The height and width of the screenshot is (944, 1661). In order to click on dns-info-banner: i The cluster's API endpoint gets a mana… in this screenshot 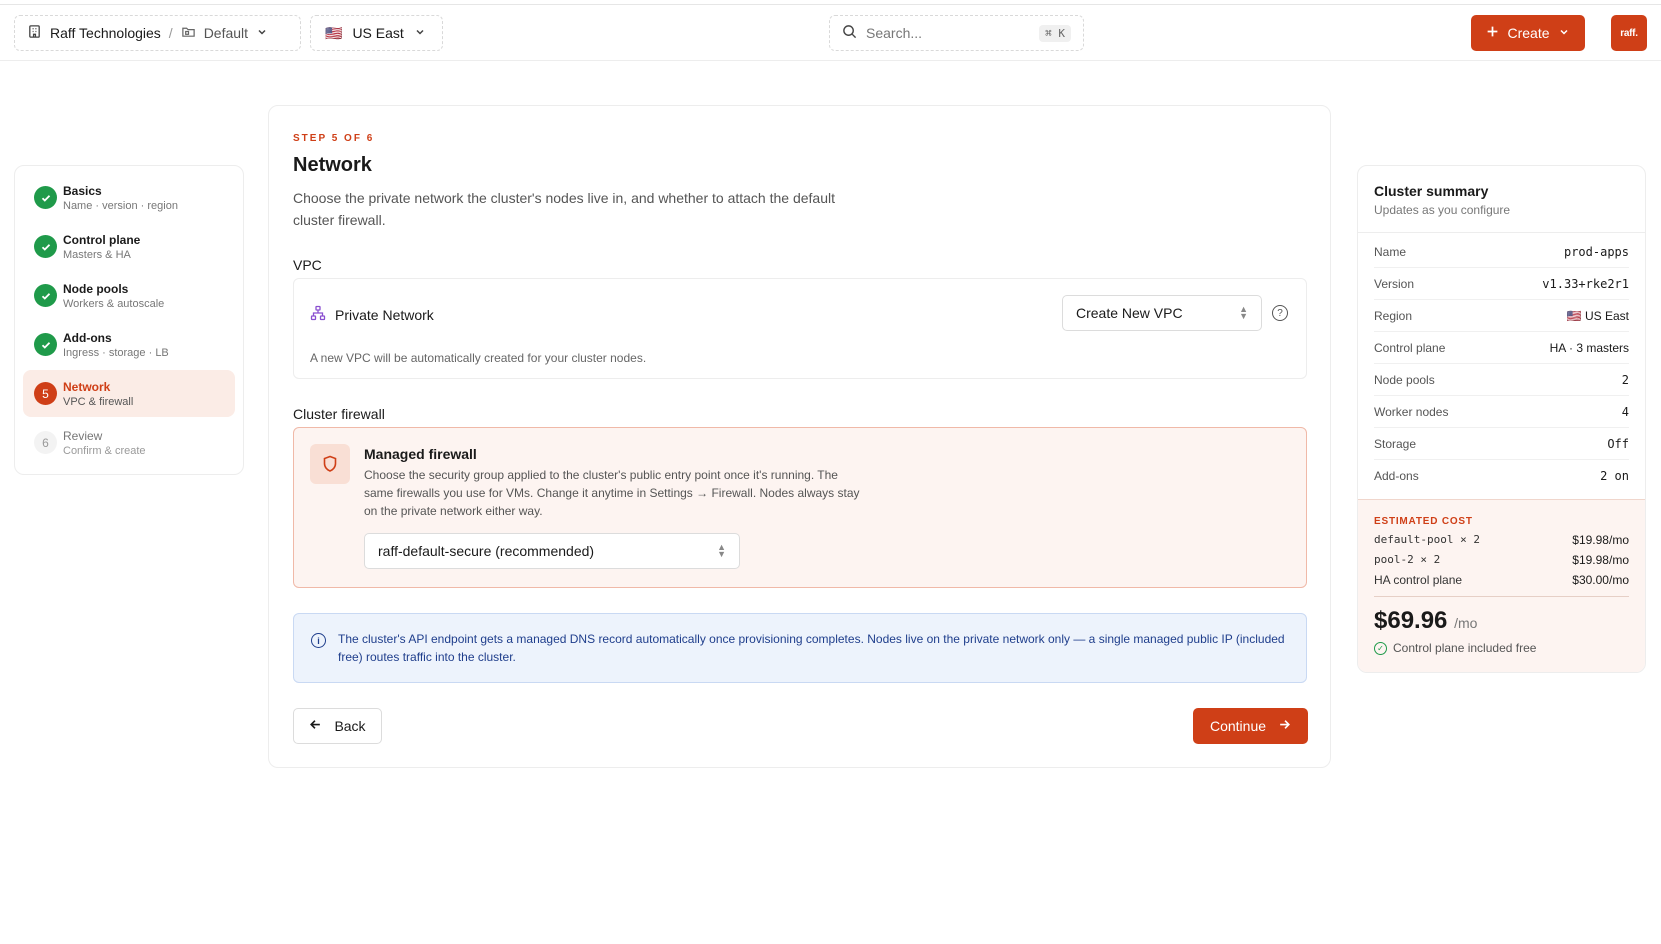, I will do `click(800, 648)`.